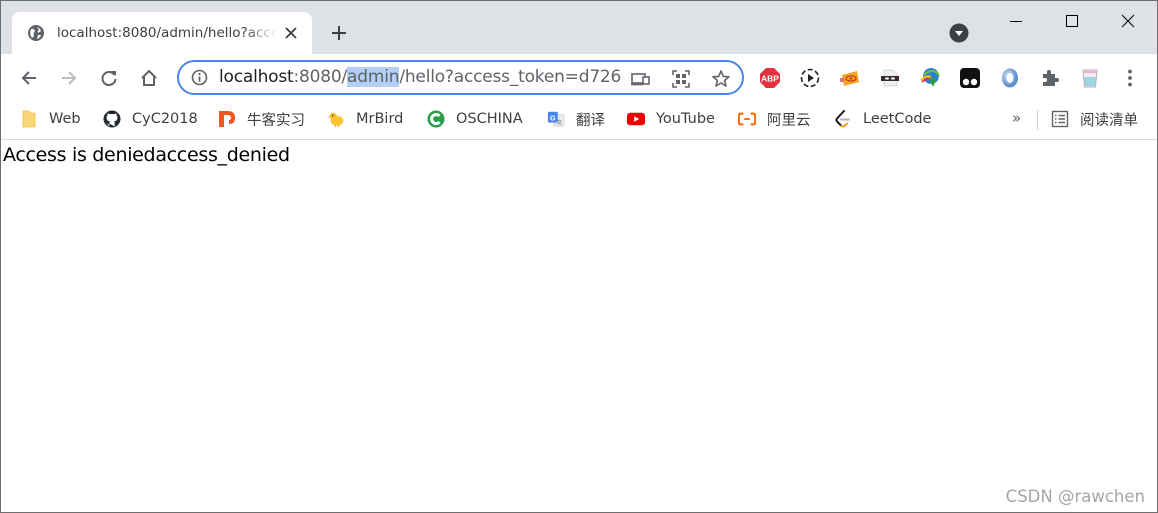 This screenshot has width=1158, height=513. What do you see at coordinates (1016, 118) in the screenshot?
I see `bookmarks-overflow-button: »` at bounding box center [1016, 118].